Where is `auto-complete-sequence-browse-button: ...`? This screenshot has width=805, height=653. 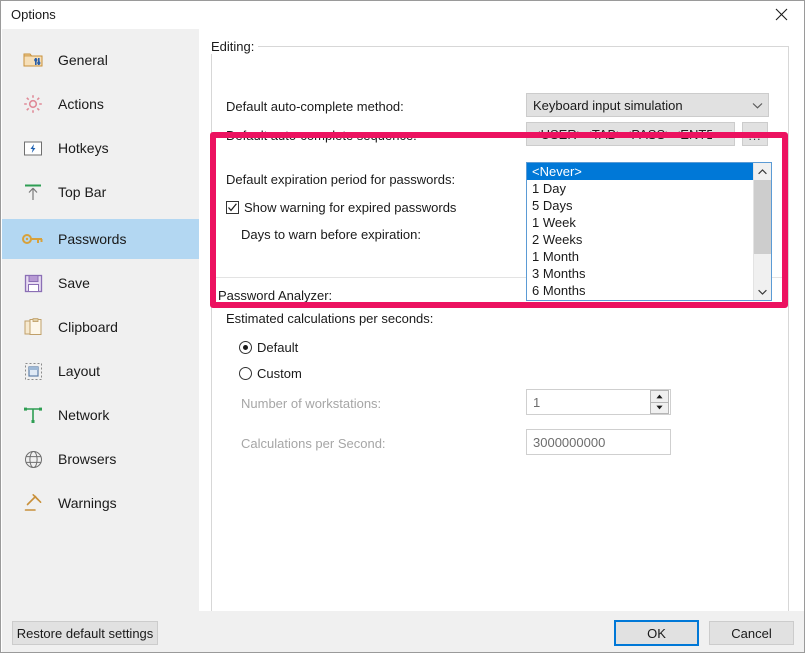
auto-complete-sequence-browse-button: ... is located at coordinates (755, 134).